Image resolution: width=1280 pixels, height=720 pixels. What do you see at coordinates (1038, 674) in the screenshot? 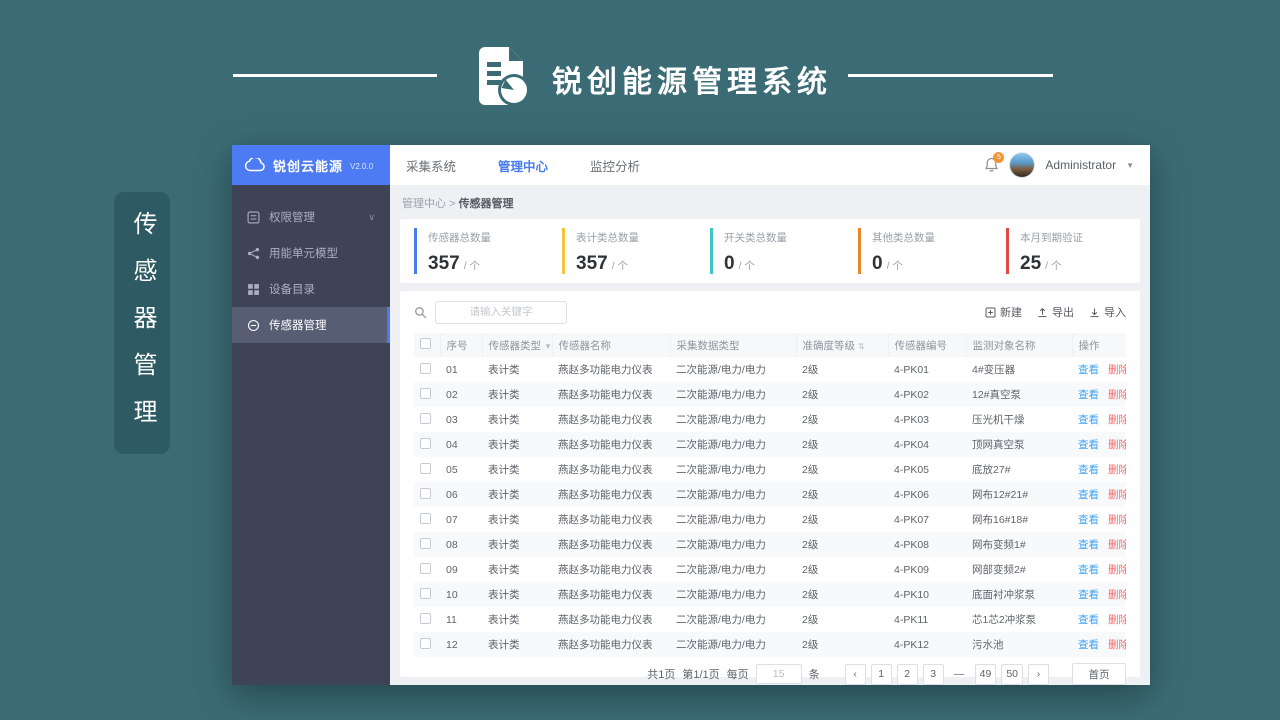
I see `next-page-button: ›` at bounding box center [1038, 674].